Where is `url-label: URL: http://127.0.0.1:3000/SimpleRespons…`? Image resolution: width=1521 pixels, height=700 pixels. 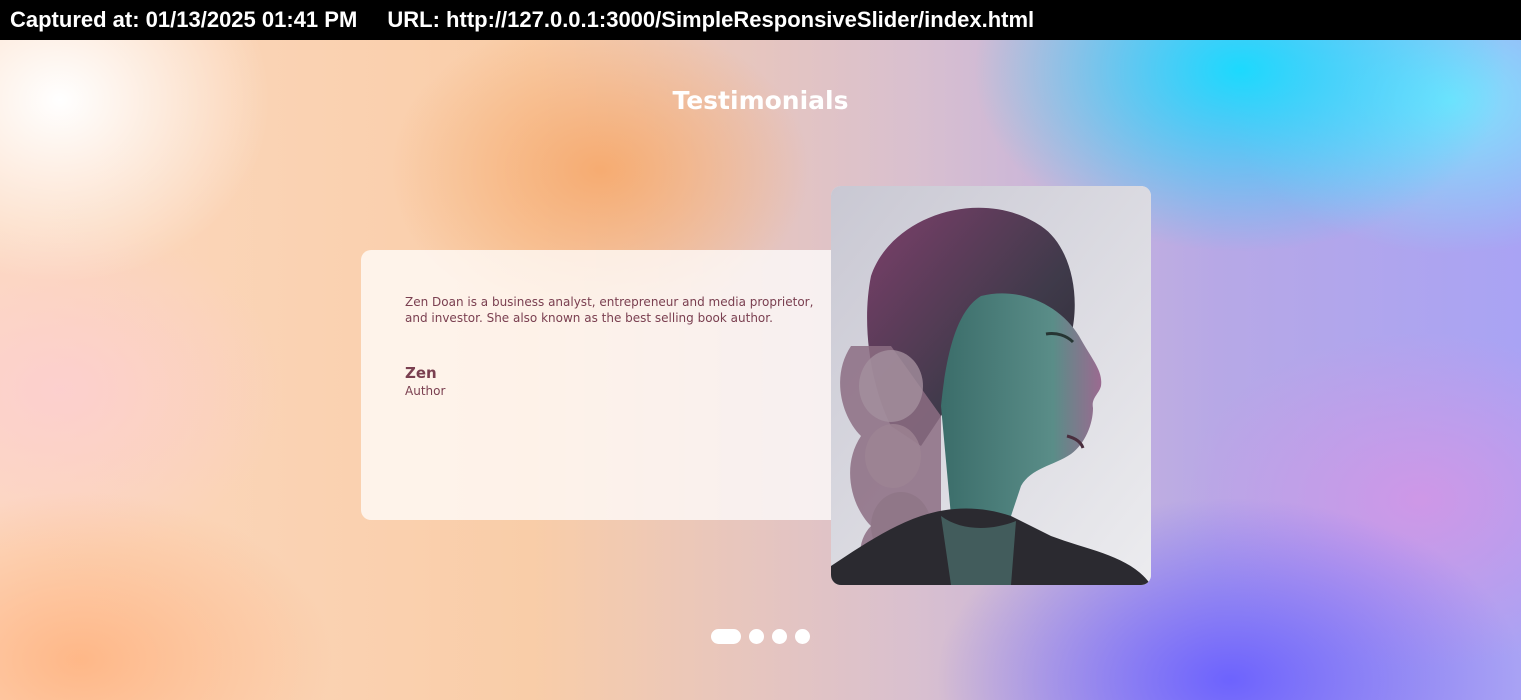
url-label: URL: http://127.0.0.1:3000/SimpleRespons… is located at coordinates (711, 19).